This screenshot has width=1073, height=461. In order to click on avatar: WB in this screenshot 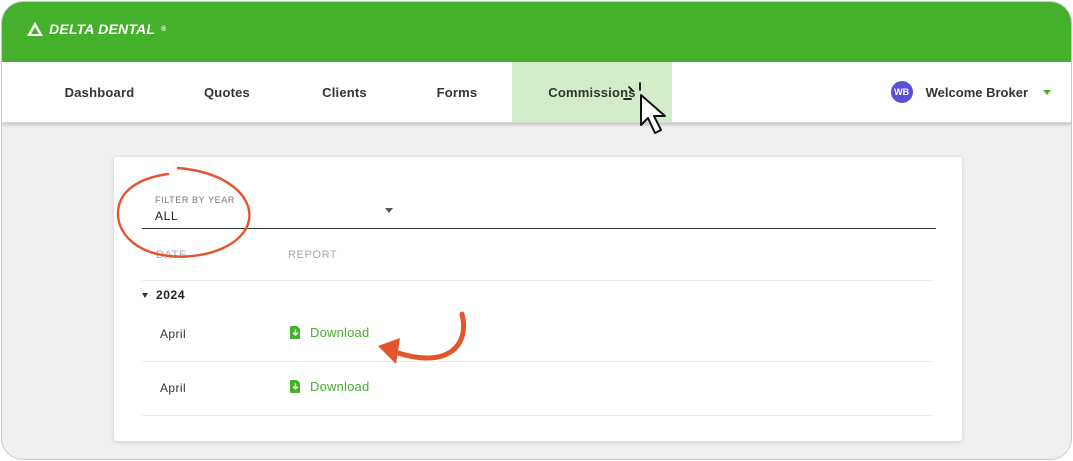, I will do `click(901, 92)`.